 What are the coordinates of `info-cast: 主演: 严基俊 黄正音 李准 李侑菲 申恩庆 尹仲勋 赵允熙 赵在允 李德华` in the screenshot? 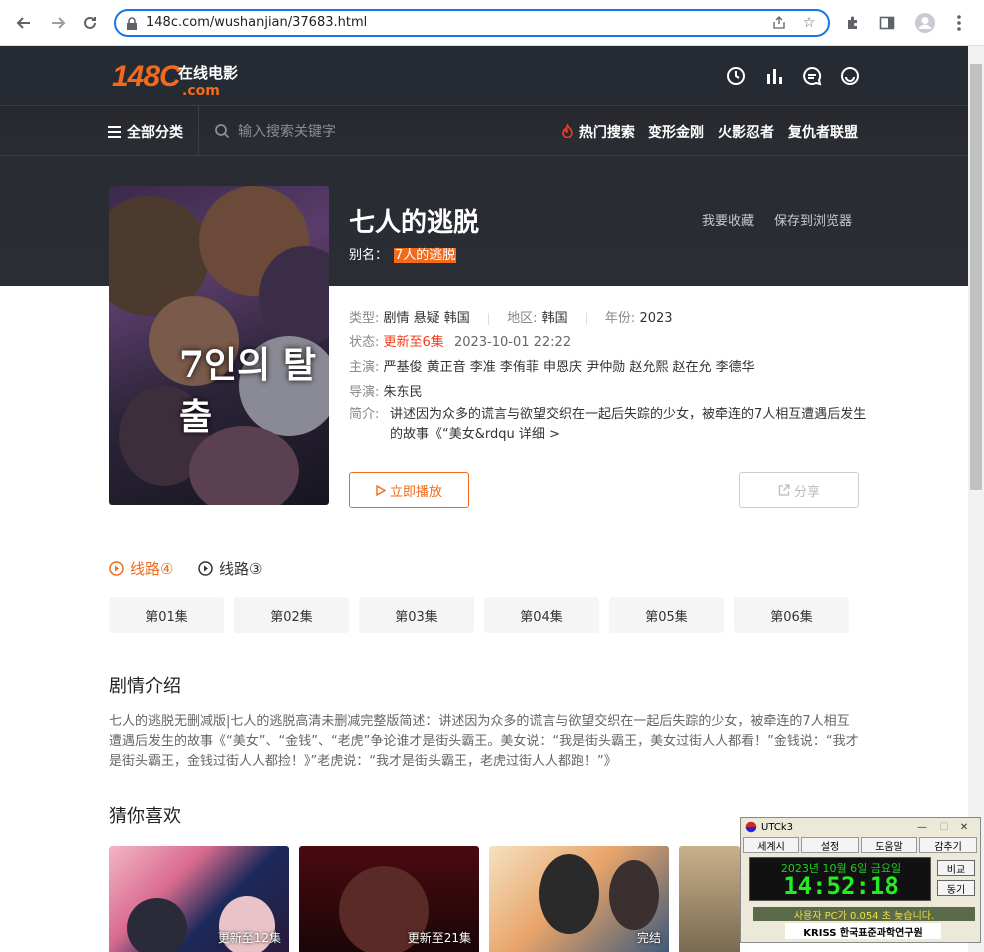 It's located at (552, 367).